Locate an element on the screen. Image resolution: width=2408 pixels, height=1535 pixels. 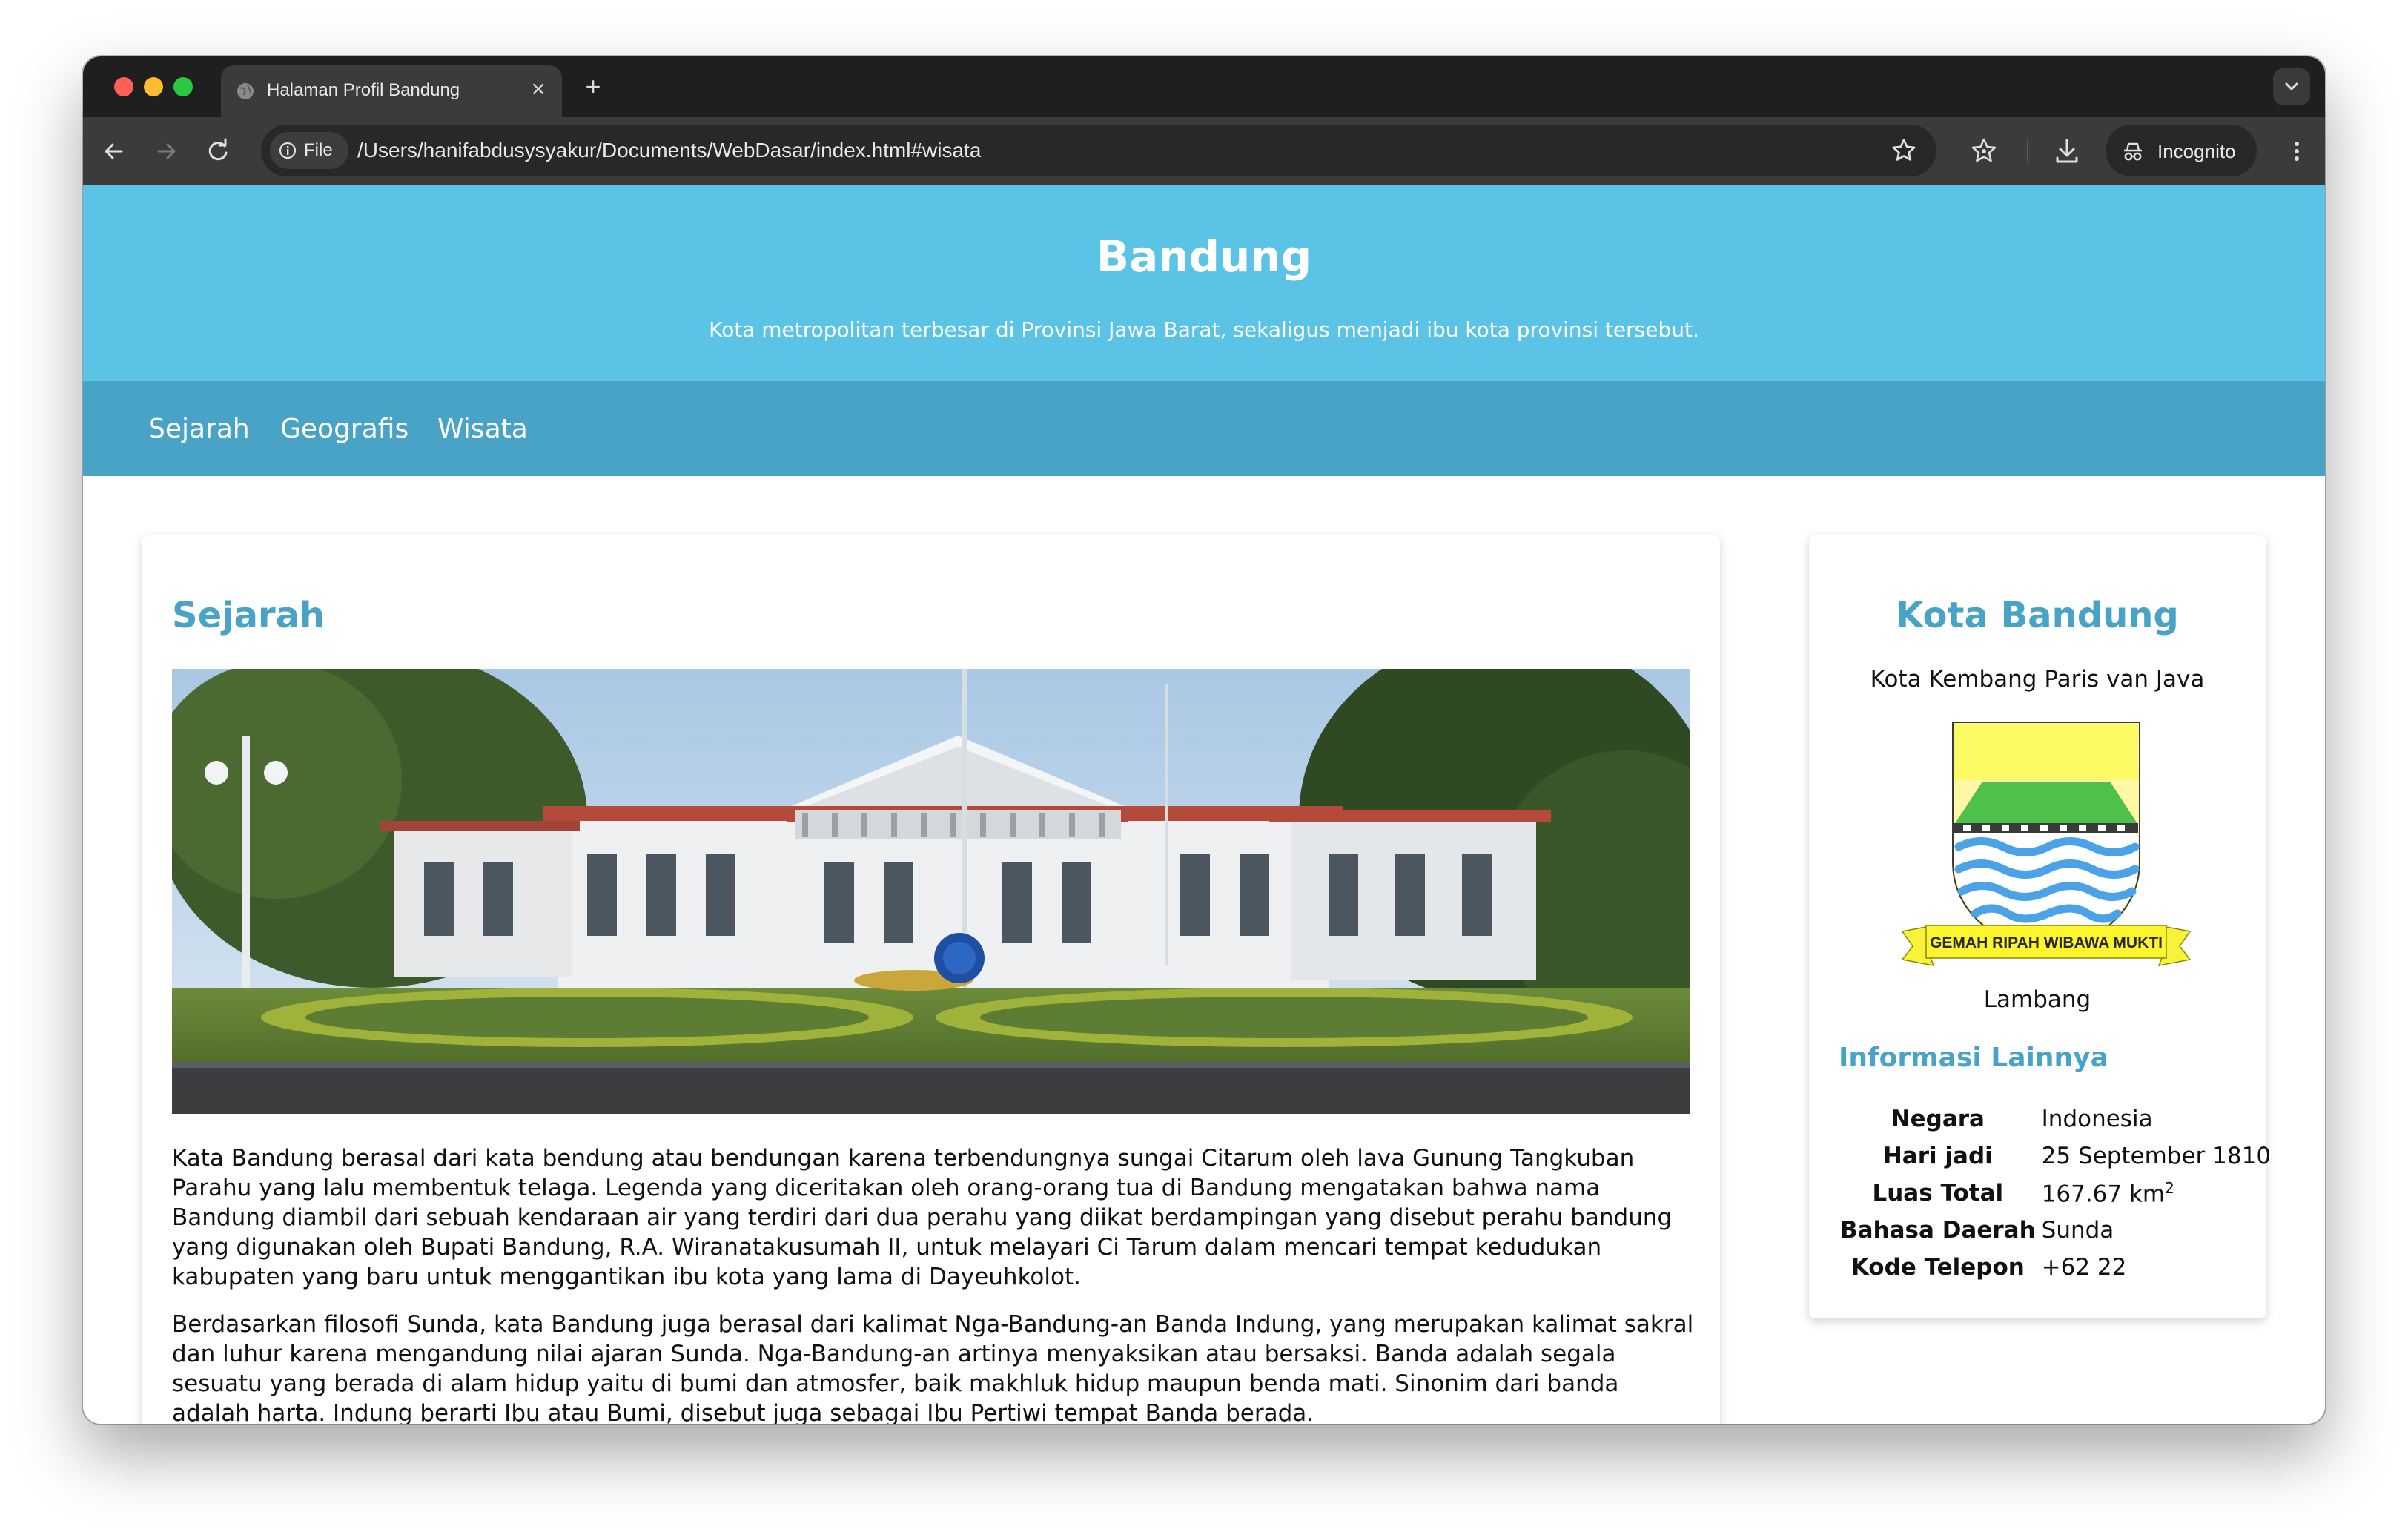
profile-card: Kota Bandung Kota Kembang Paris van Java is located at coordinates (2040, 926).